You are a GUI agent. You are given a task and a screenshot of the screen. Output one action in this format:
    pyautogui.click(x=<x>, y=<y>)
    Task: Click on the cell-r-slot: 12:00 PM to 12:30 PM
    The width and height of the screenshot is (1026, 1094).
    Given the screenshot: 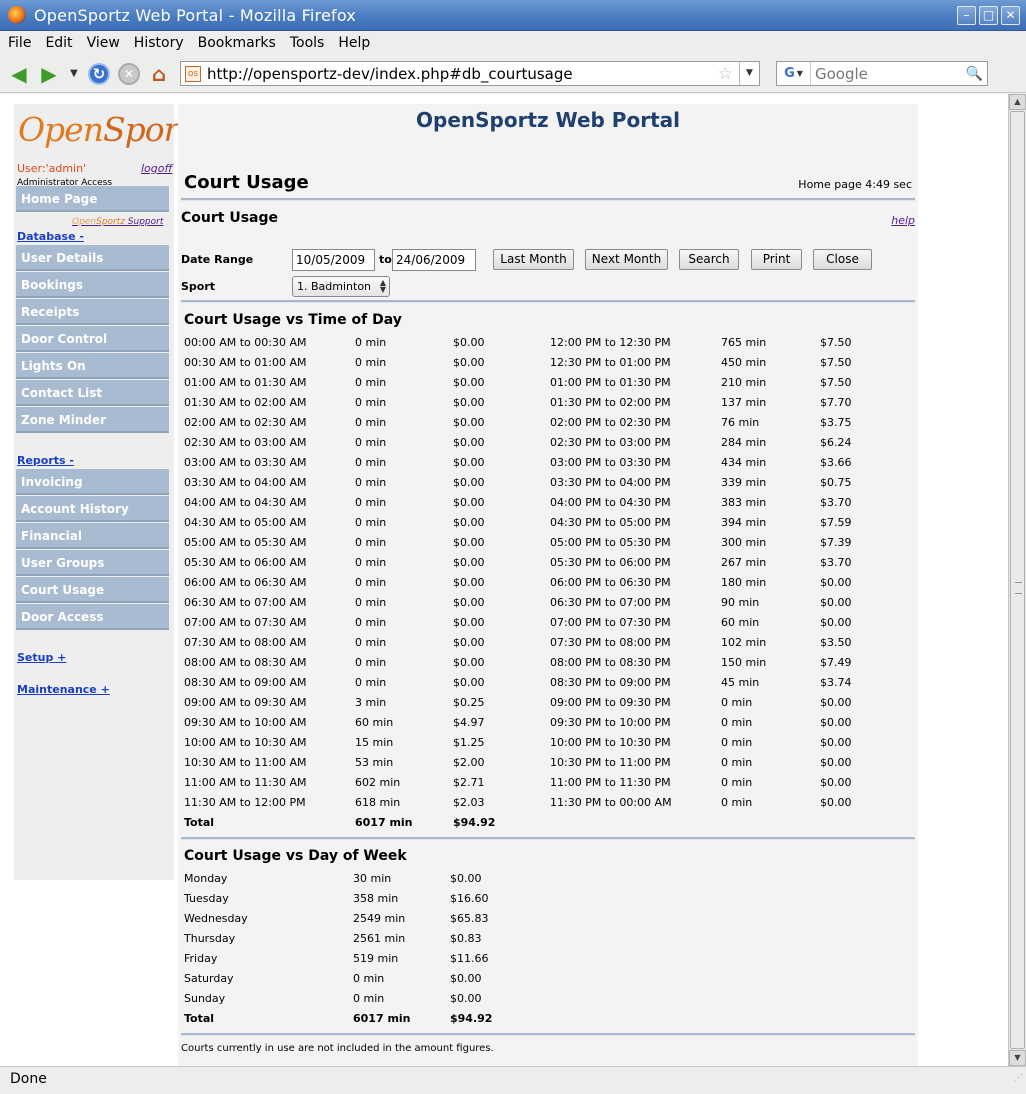 What is the action you would take?
    pyautogui.click(x=610, y=342)
    